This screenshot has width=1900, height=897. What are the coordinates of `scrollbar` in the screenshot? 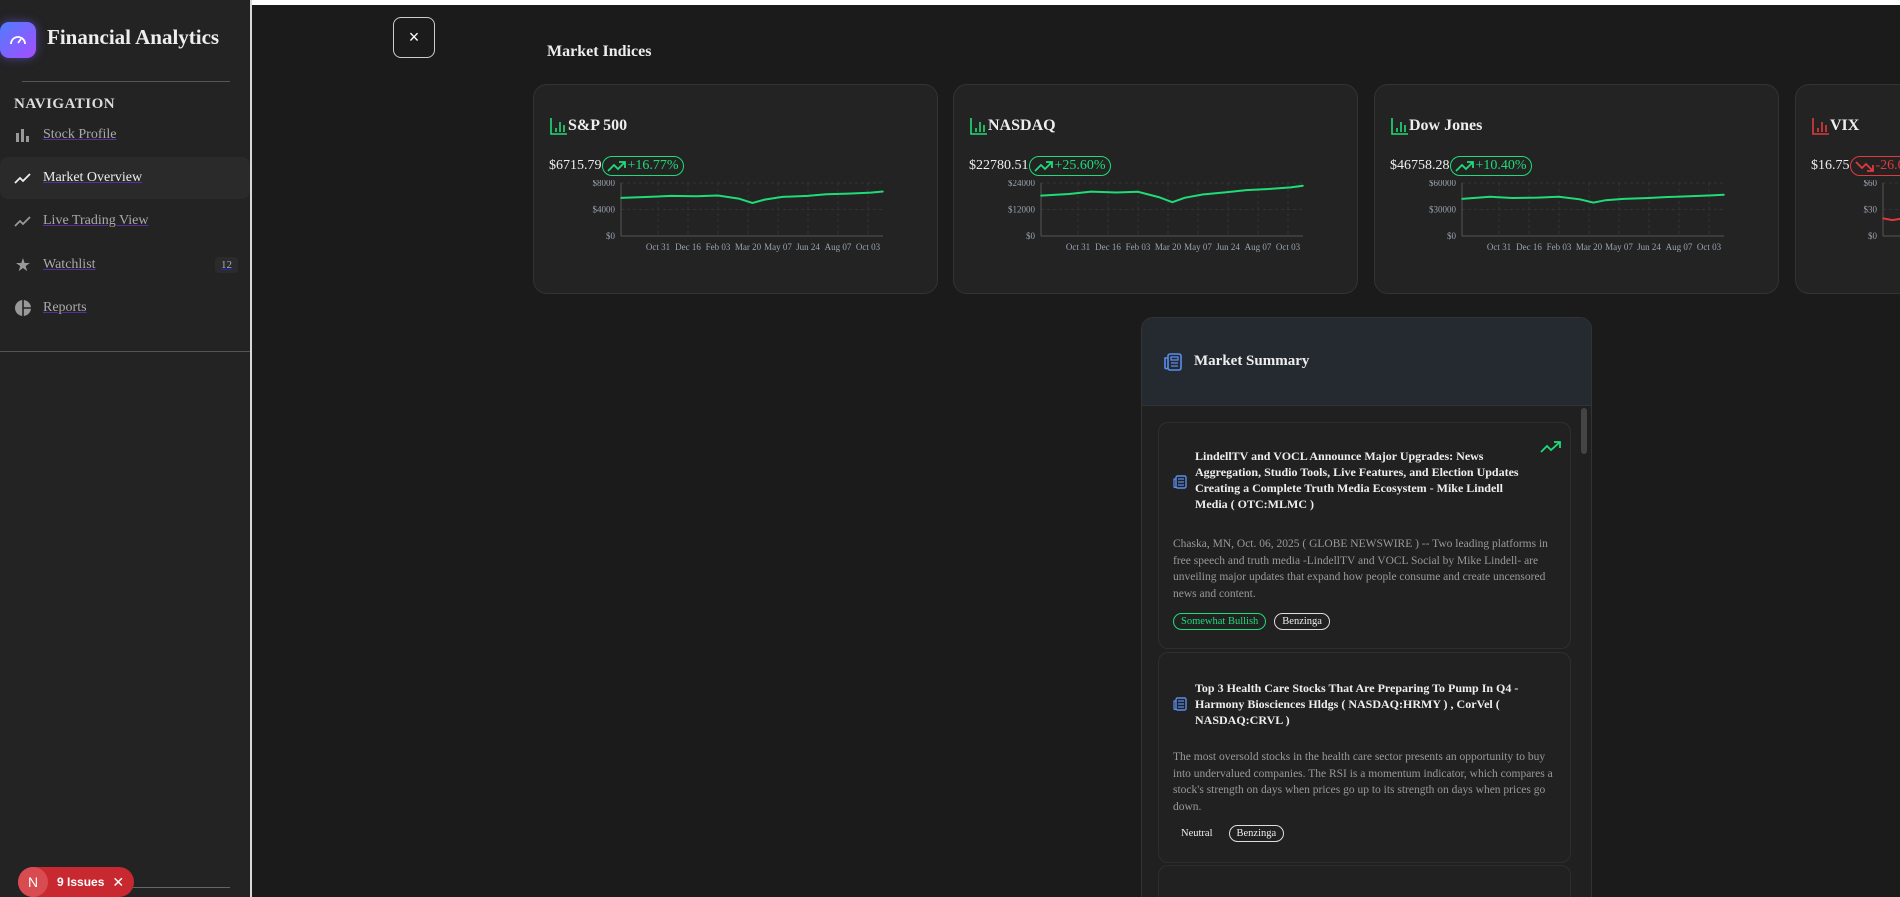 It's located at (1584, 431).